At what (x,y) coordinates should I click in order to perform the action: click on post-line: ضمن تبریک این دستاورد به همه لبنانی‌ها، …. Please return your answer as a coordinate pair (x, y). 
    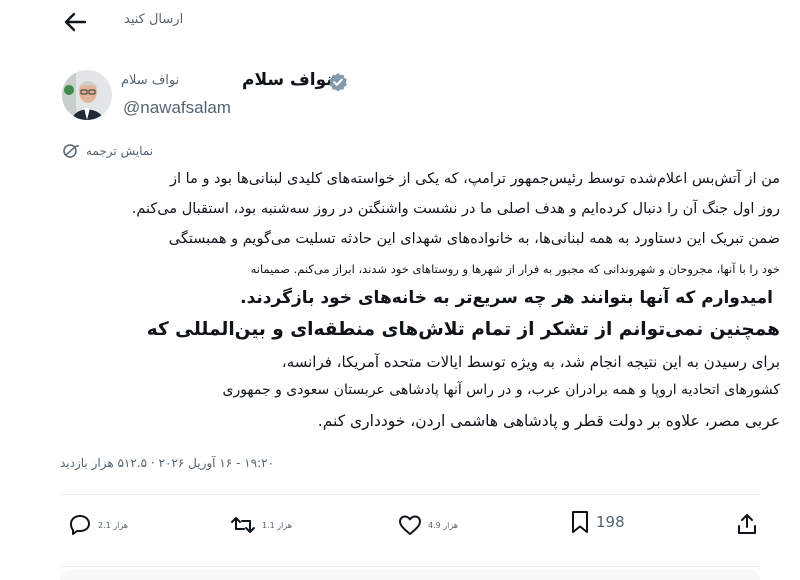
    Looking at the image, I should click on (474, 239).